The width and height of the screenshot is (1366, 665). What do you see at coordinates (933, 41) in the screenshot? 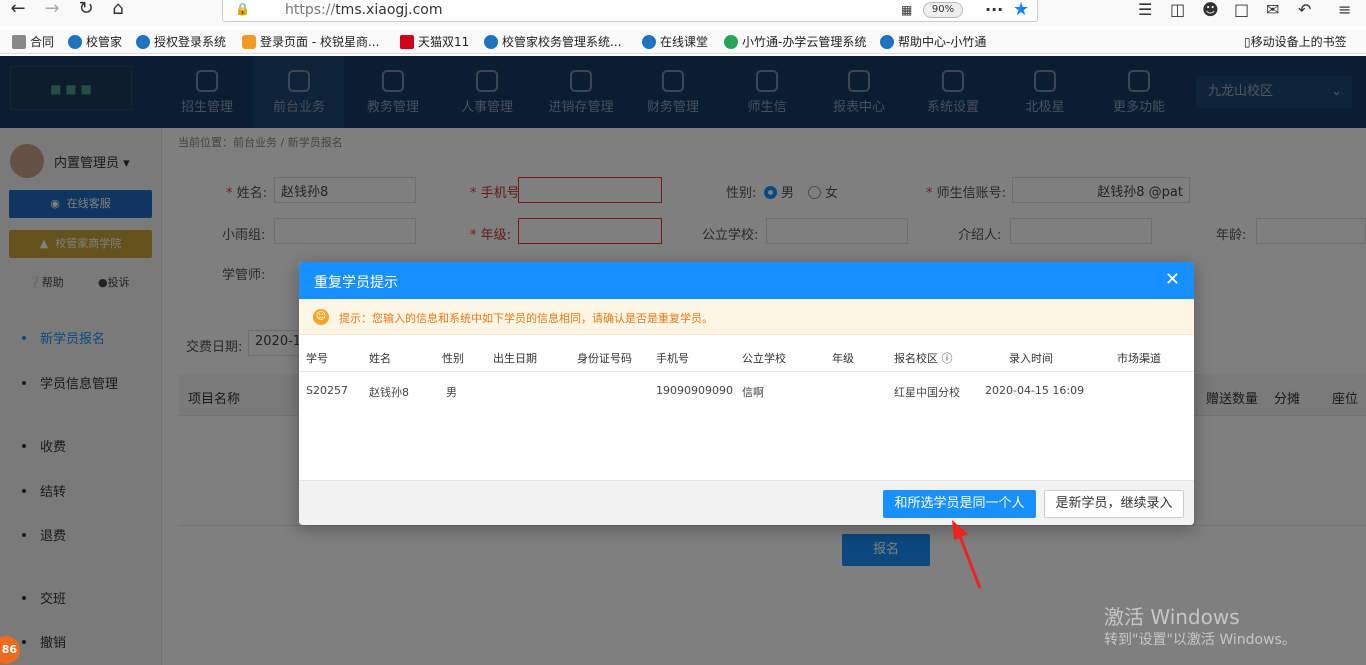
I see `bookmark-8: 帮助中心-小竹通` at bounding box center [933, 41].